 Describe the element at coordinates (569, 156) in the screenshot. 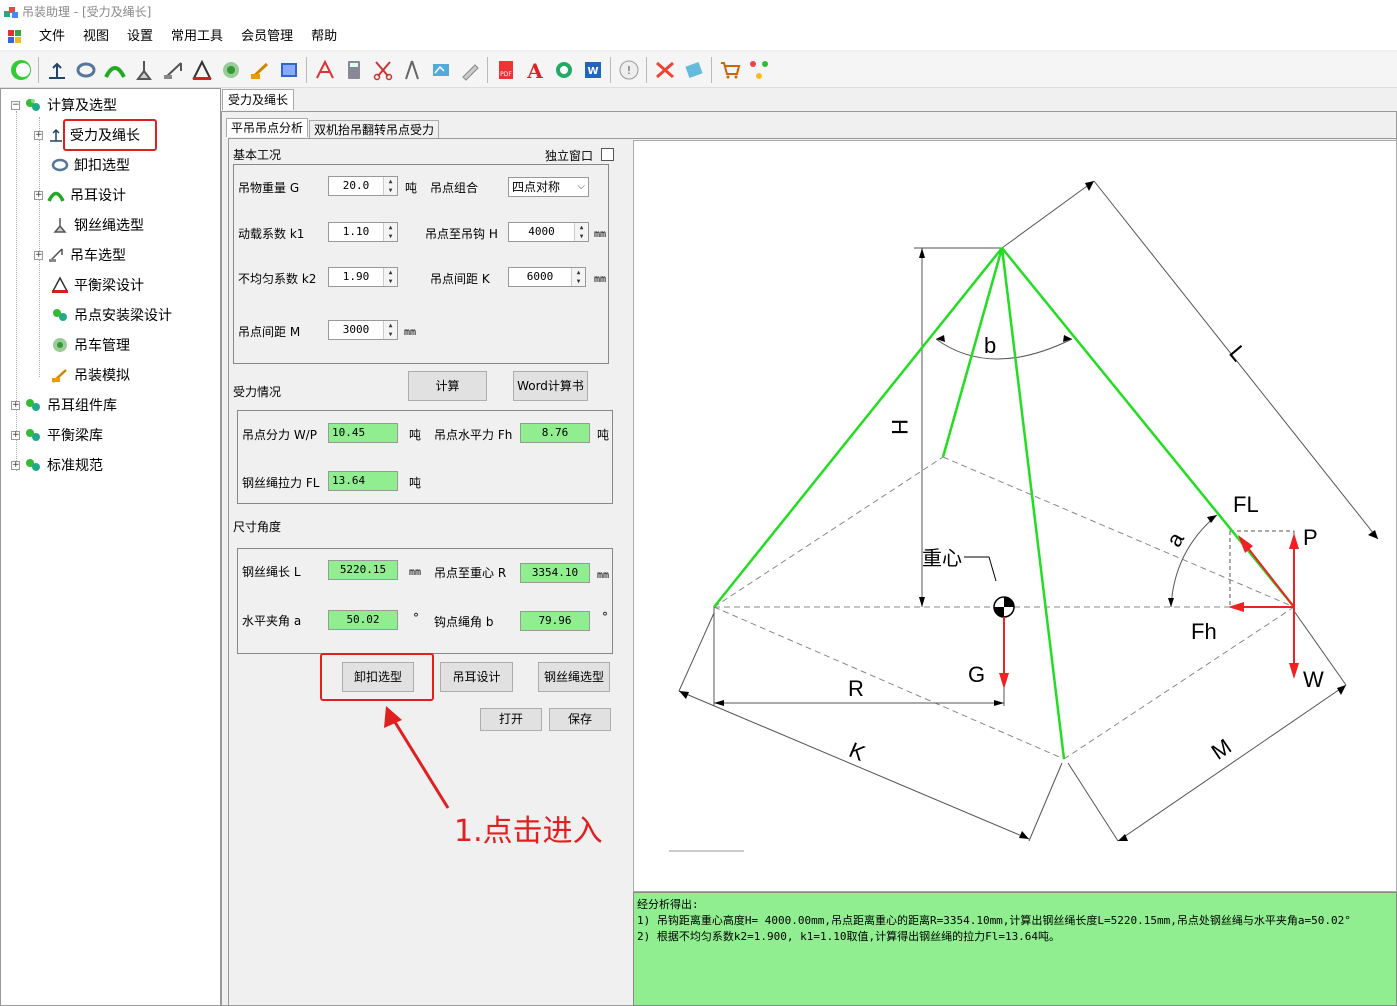

I see `standalone-label: 独立窗口` at that location.